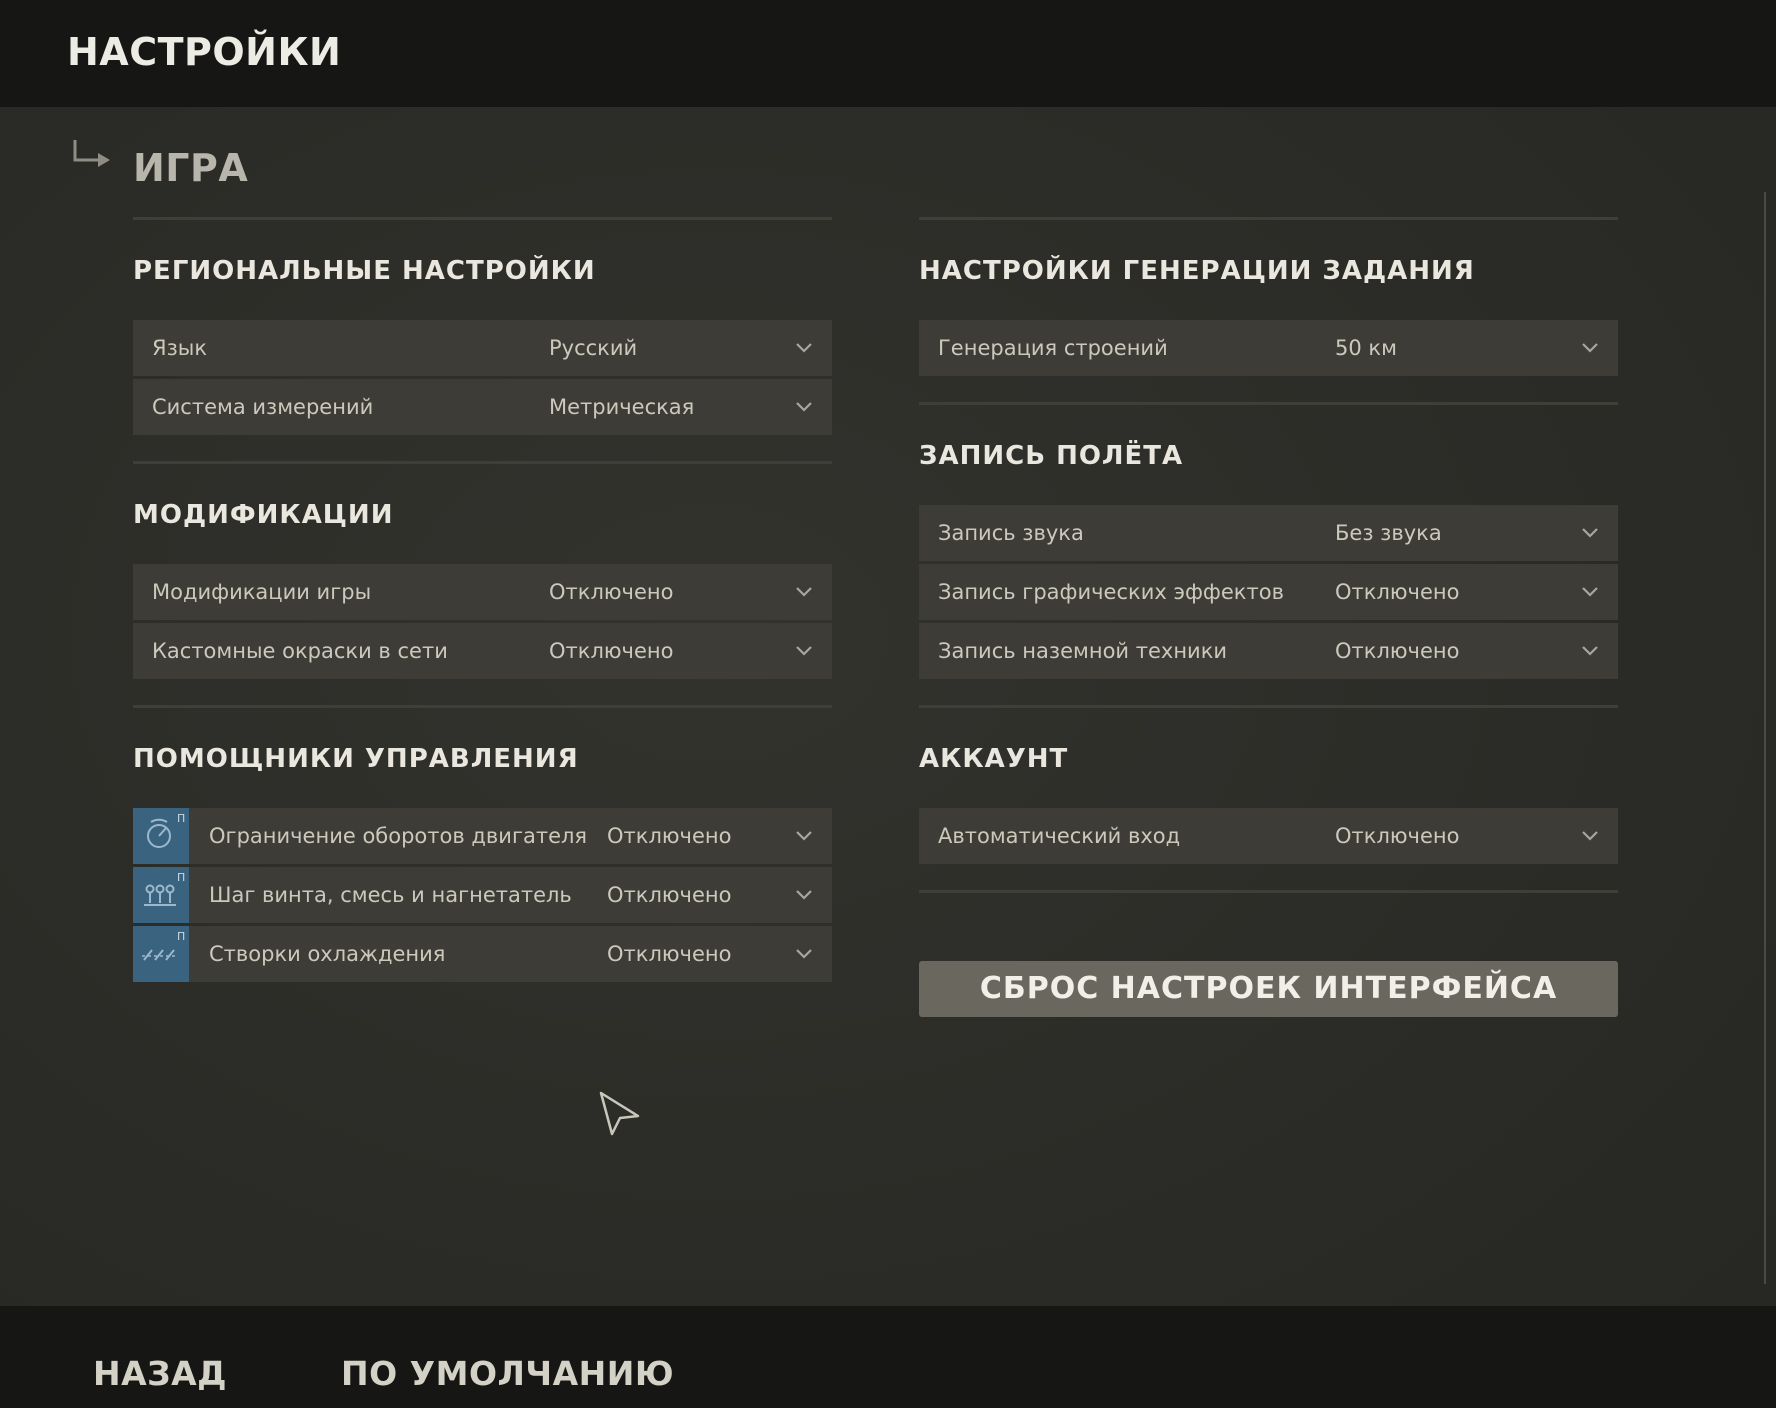 This screenshot has width=1776, height=1408. What do you see at coordinates (161, 954) in the screenshot?
I see `cowl-flaps-icon: П` at bounding box center [161, 954].